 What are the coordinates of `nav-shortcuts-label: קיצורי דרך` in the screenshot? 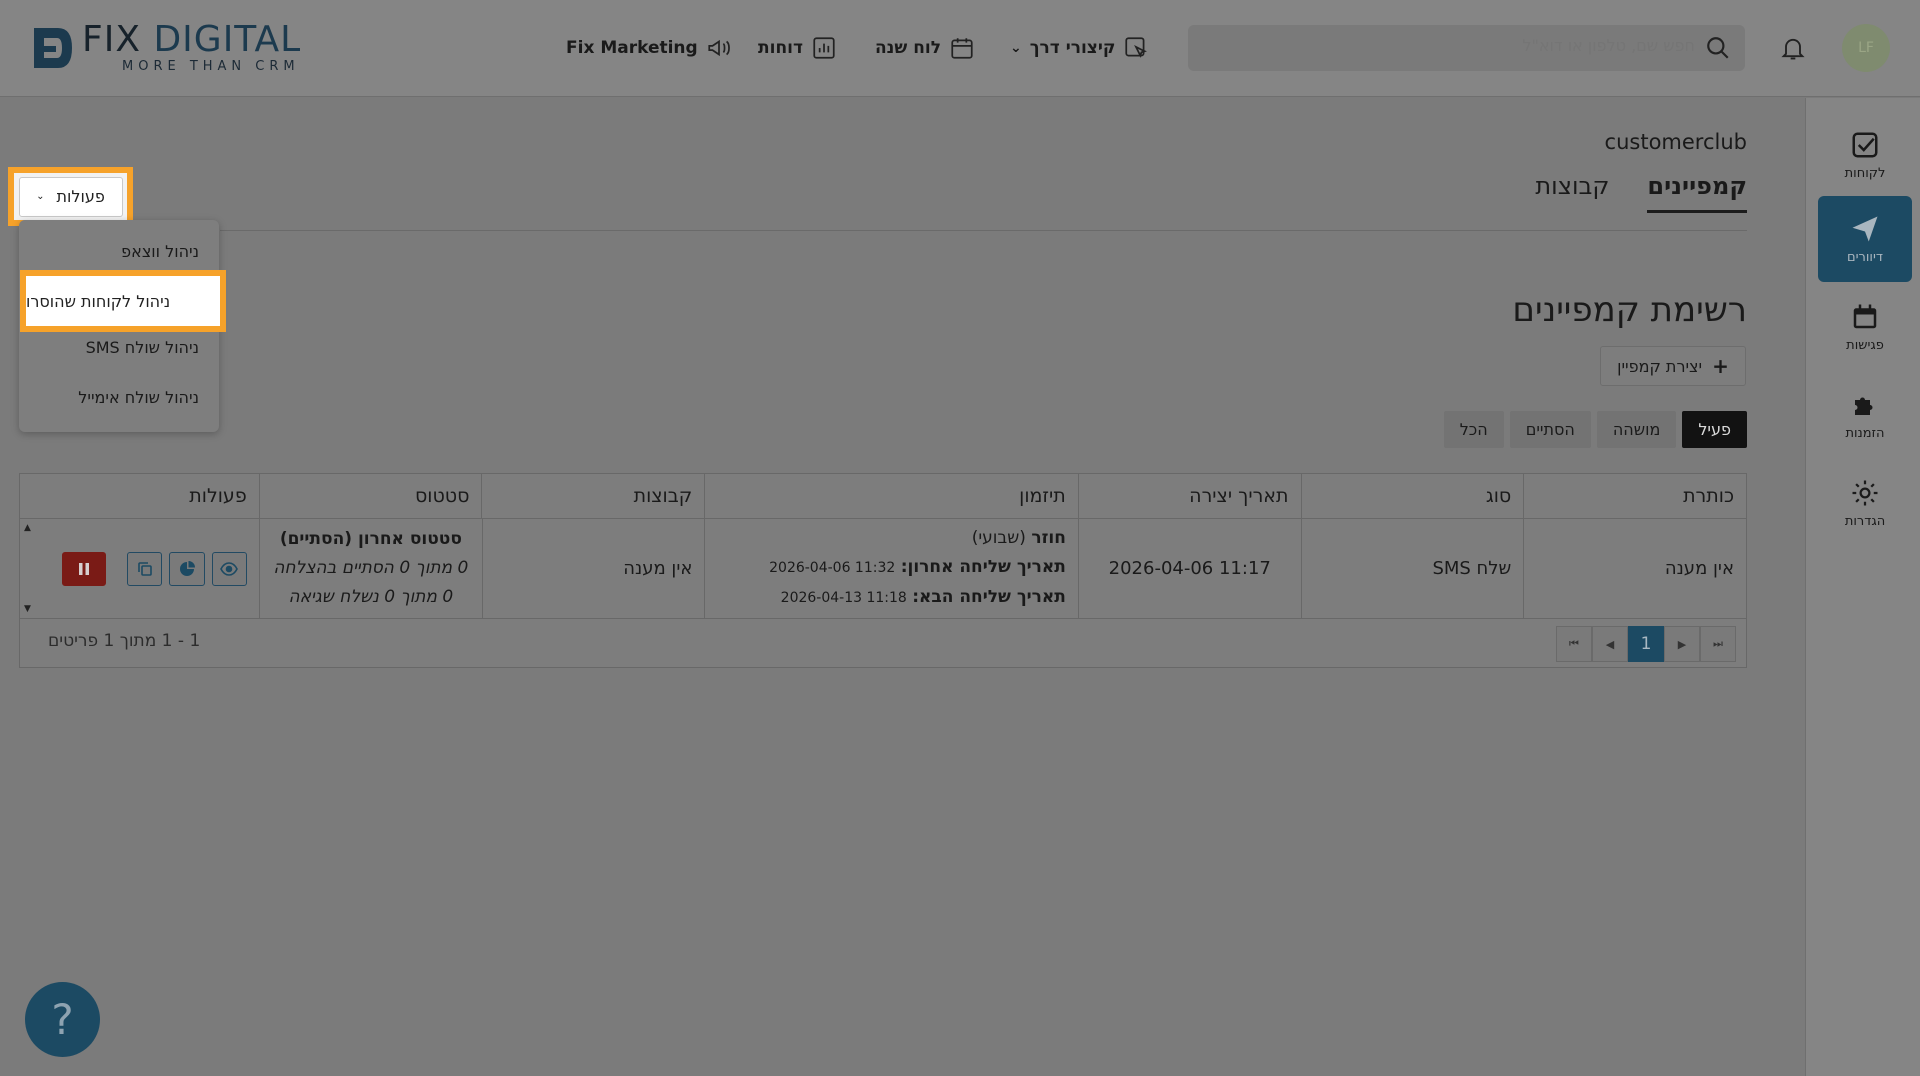 It's located at (1072, 48).